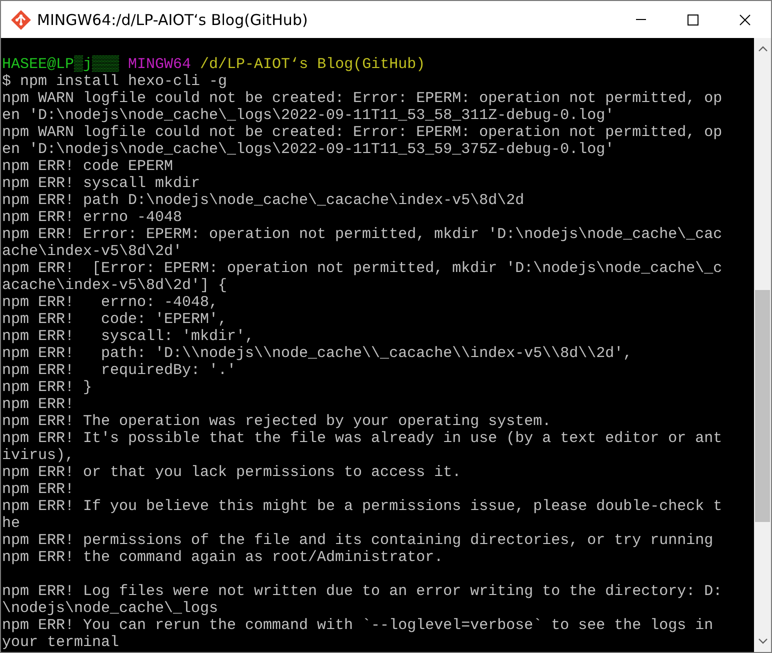 Image resolution: width=772 pixels, height=653 pixels. What do you see at coordinates (363, 438) in the screenshot?
I see `terminal-line: npm ERR! It's possible that the file was already in use (by a text editor or ant` at bounding box center [363, 438].